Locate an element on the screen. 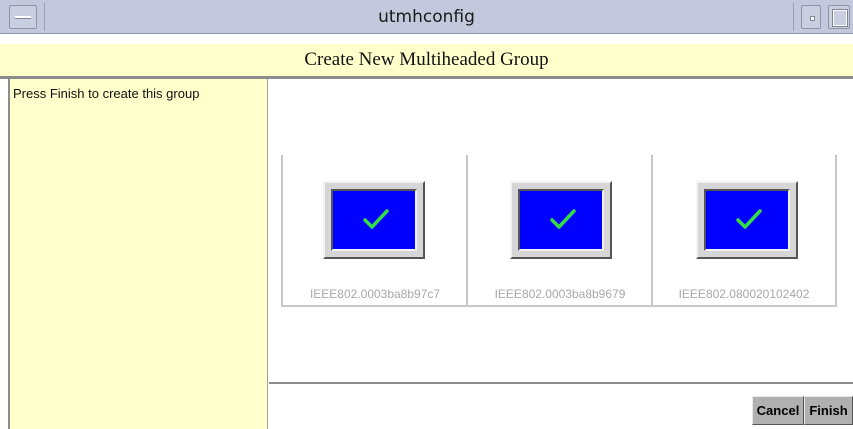 Image resolution: width=853 pixels, height=429 pixels. device-card: IEEE802.080020102402 is located at coordinates (744, 231).